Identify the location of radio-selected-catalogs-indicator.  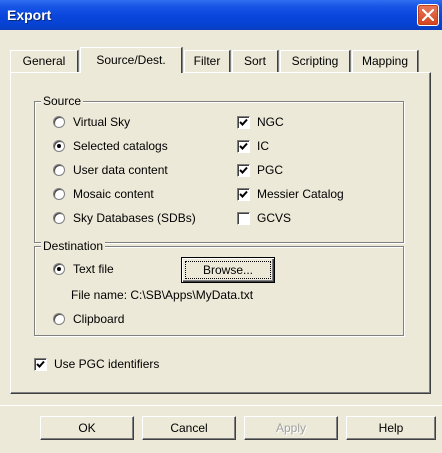
(59, 146).